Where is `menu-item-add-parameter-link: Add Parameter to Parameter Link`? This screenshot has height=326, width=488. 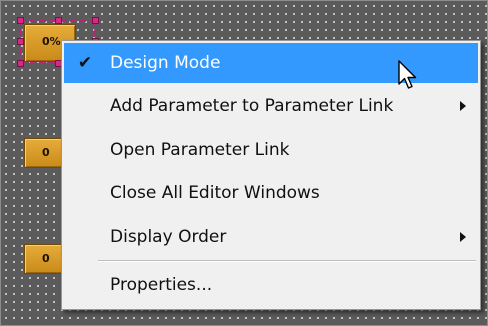 menu-item-add-parameter-link: Add Parameter to Parameter Link is located at coordinates (271, 106).